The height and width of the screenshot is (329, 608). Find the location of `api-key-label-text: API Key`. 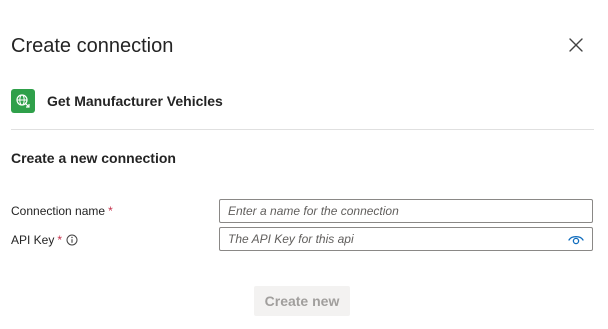

api-key-label-text: API Key is located at coordinates (33, 240).